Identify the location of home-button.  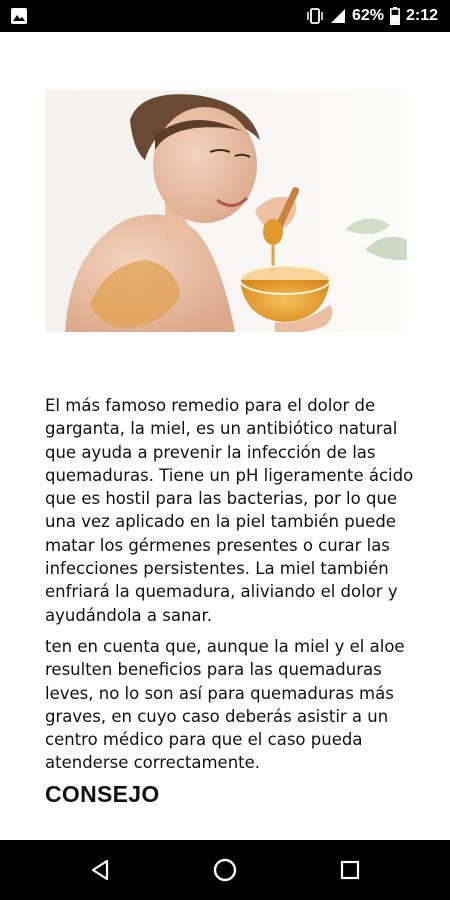
(225, 870).